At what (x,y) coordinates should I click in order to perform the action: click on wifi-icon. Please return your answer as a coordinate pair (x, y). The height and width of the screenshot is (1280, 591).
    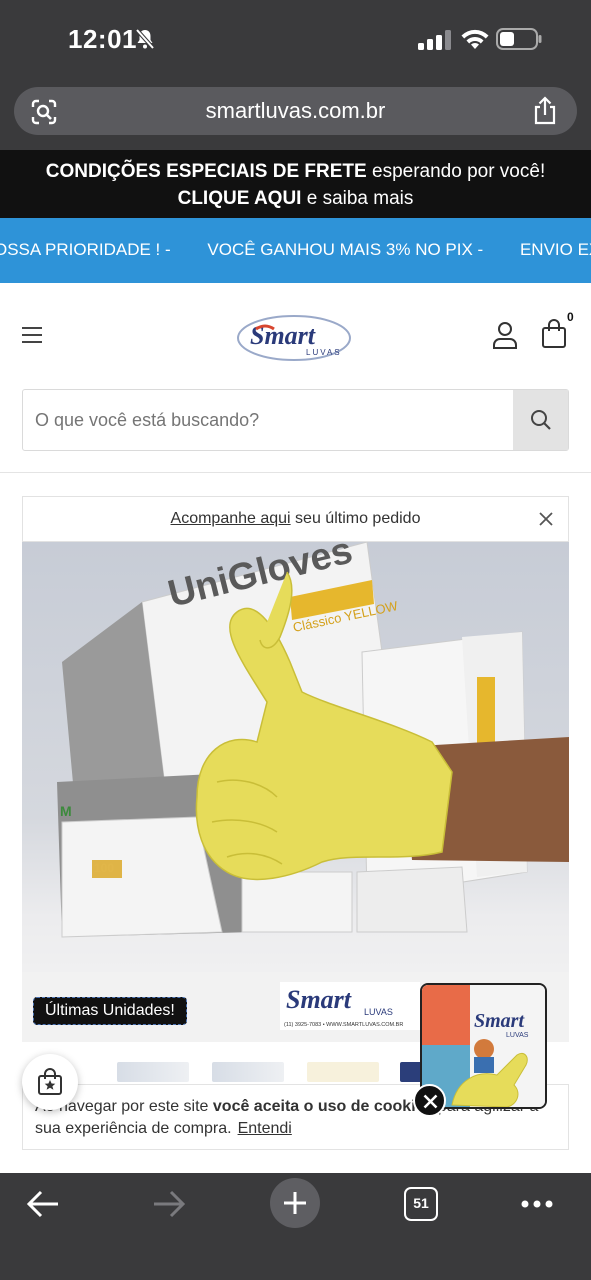
    Looking at the image, I should click on (475, 39).